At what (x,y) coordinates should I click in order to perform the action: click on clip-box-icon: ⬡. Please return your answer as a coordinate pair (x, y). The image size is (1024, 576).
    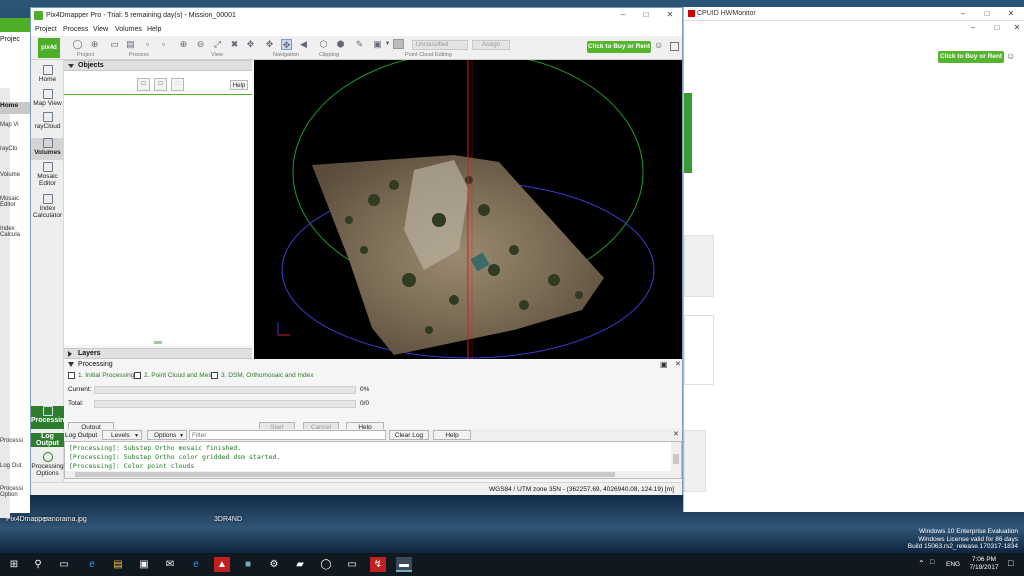
    Looking at the image, I should click on (323, 44).